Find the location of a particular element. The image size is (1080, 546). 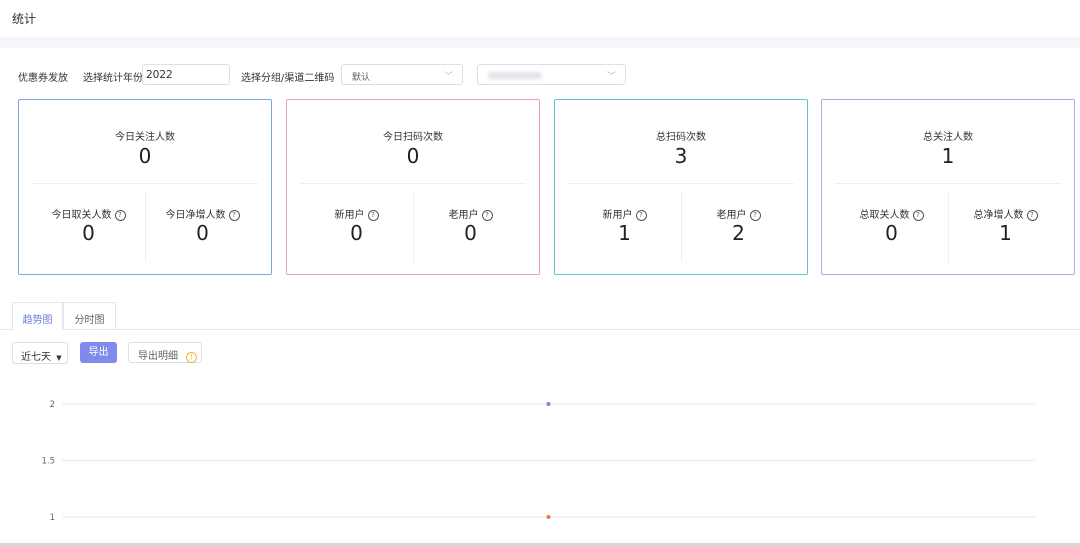

stat-card-today-scan: 今日扫码次数 0 新用户? 0 老用户? 0 is located at coordinates (413, 187).